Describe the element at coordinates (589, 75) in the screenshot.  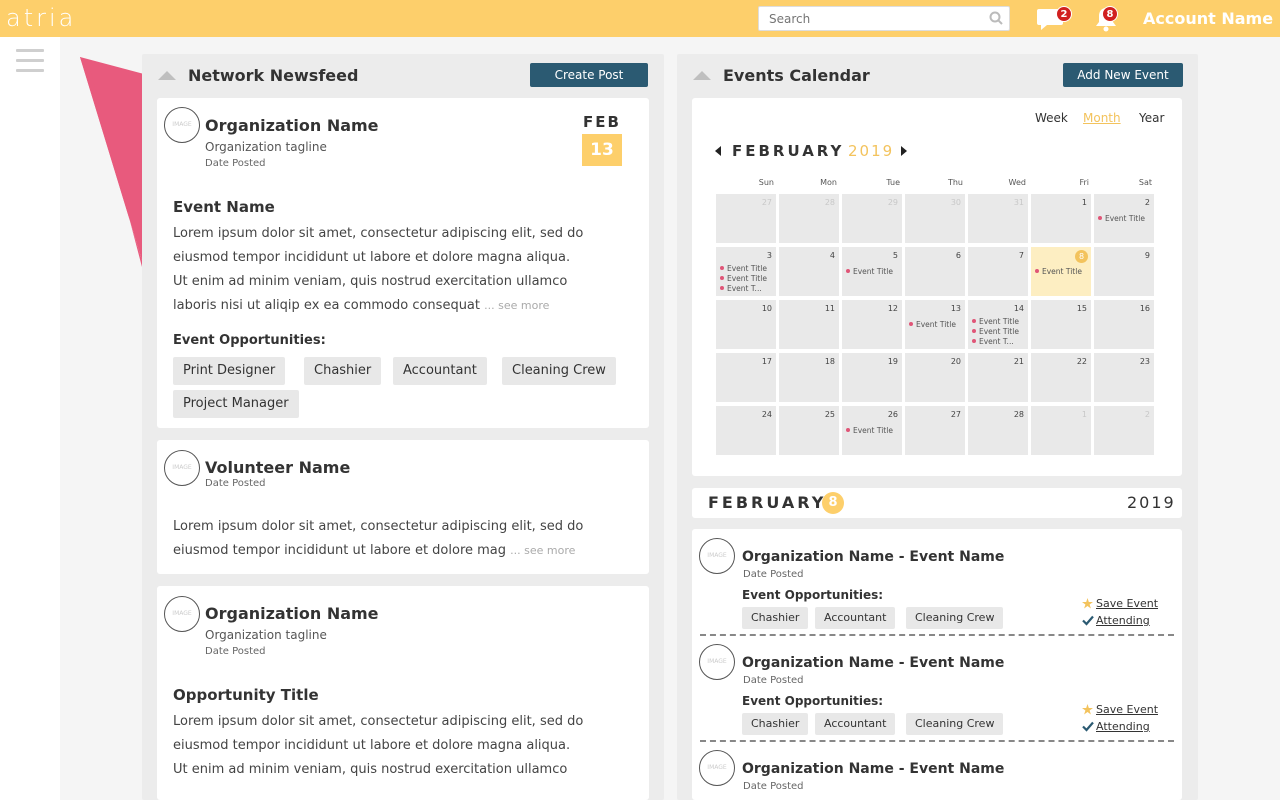
I see `create-post-button: Create Post` at that location.